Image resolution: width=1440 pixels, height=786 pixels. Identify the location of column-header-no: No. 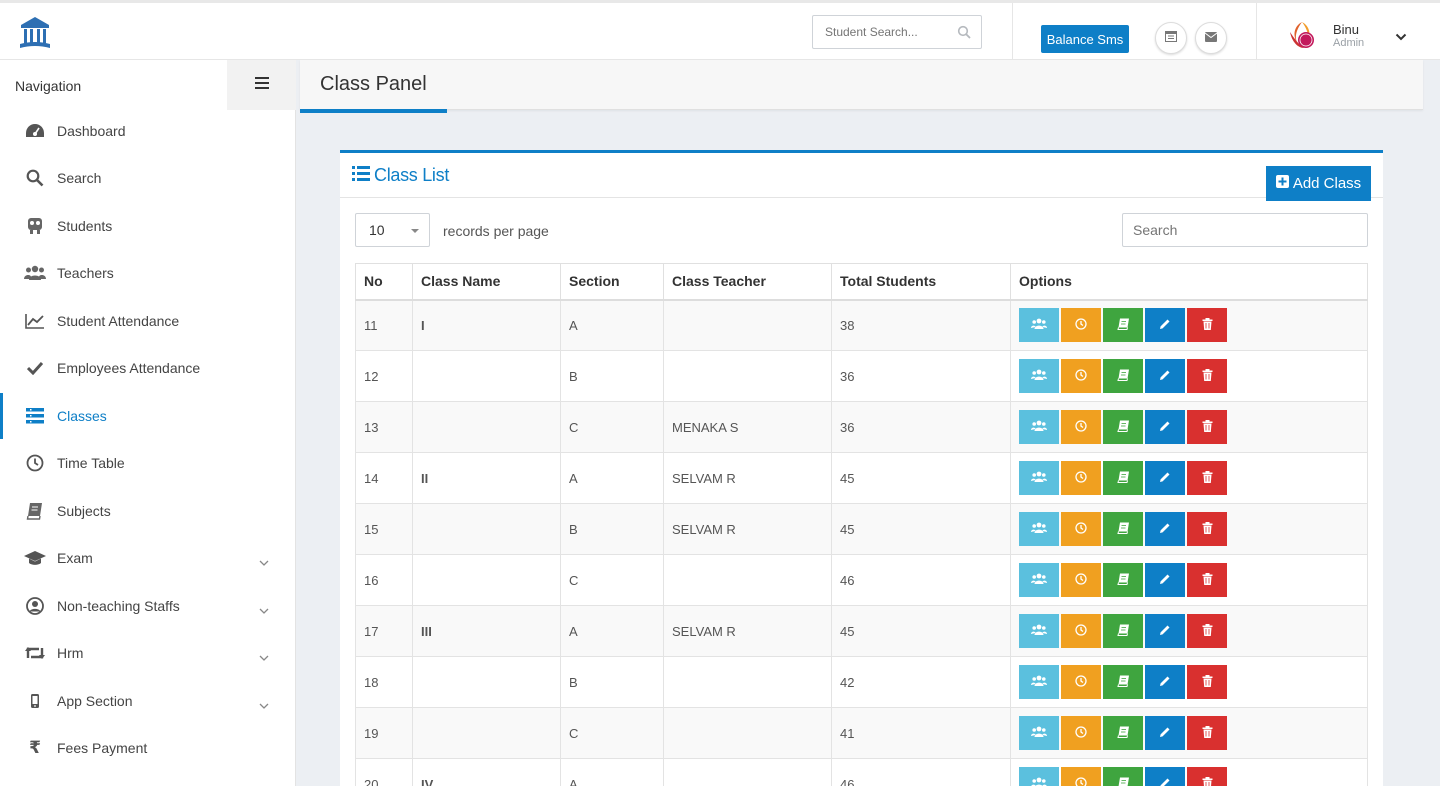
(384, 282).